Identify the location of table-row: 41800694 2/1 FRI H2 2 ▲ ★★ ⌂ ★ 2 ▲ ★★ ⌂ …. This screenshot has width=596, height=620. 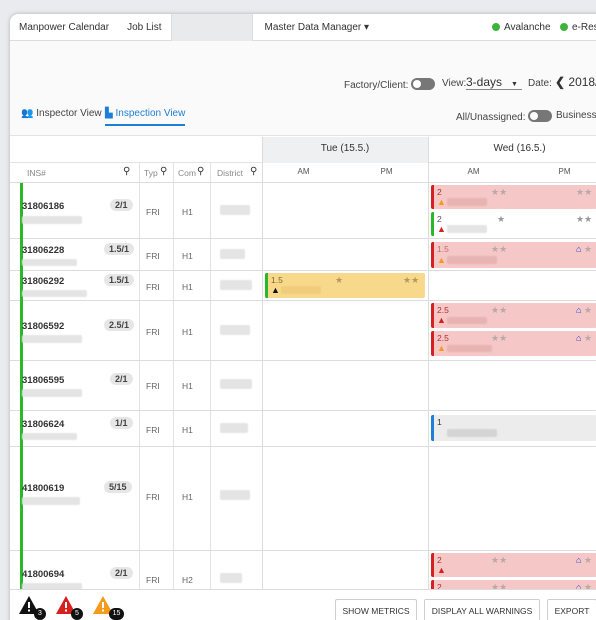
(303, 570).